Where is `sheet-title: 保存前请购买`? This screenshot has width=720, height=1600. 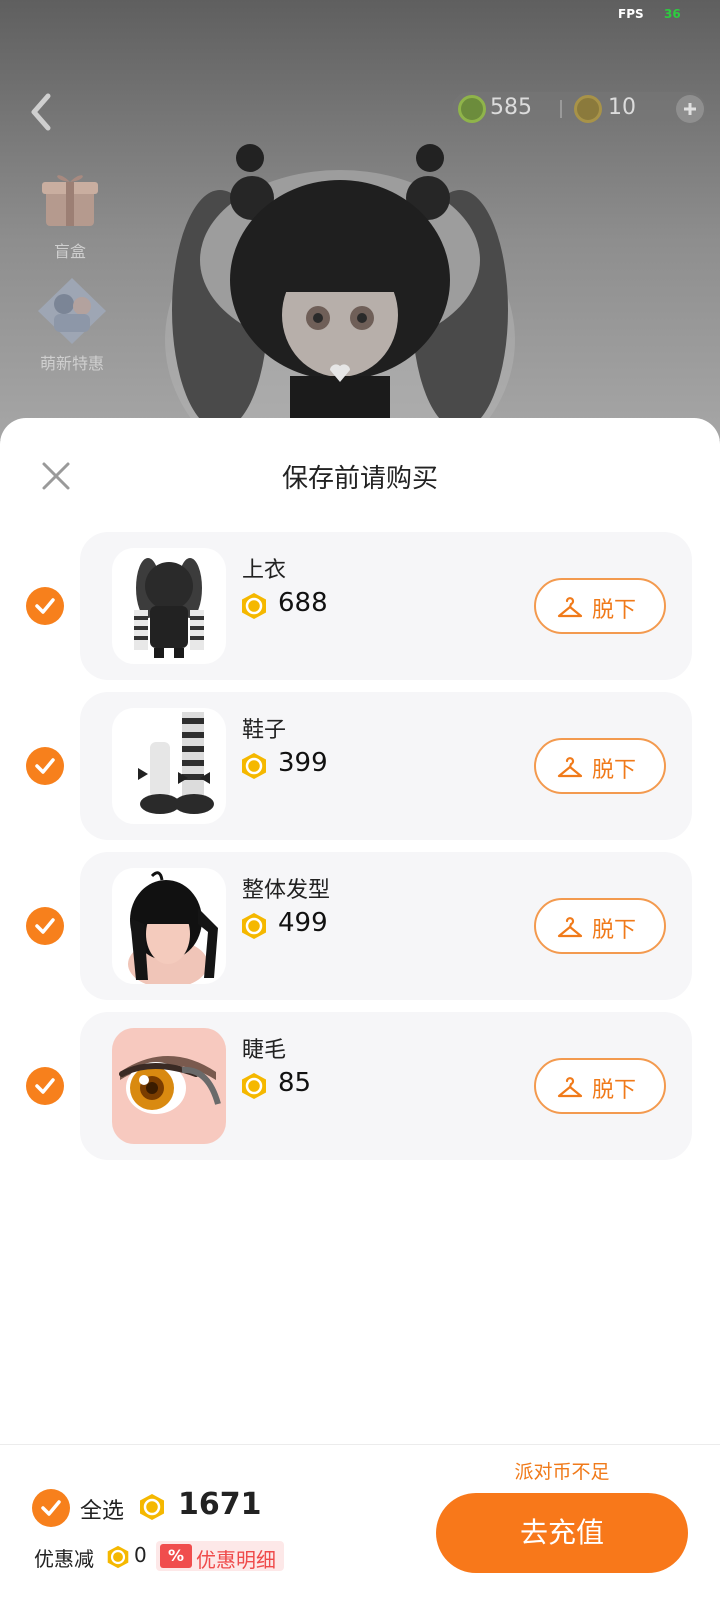
sheet-title: 保存前请购买 is located at coordinates (359, 479).